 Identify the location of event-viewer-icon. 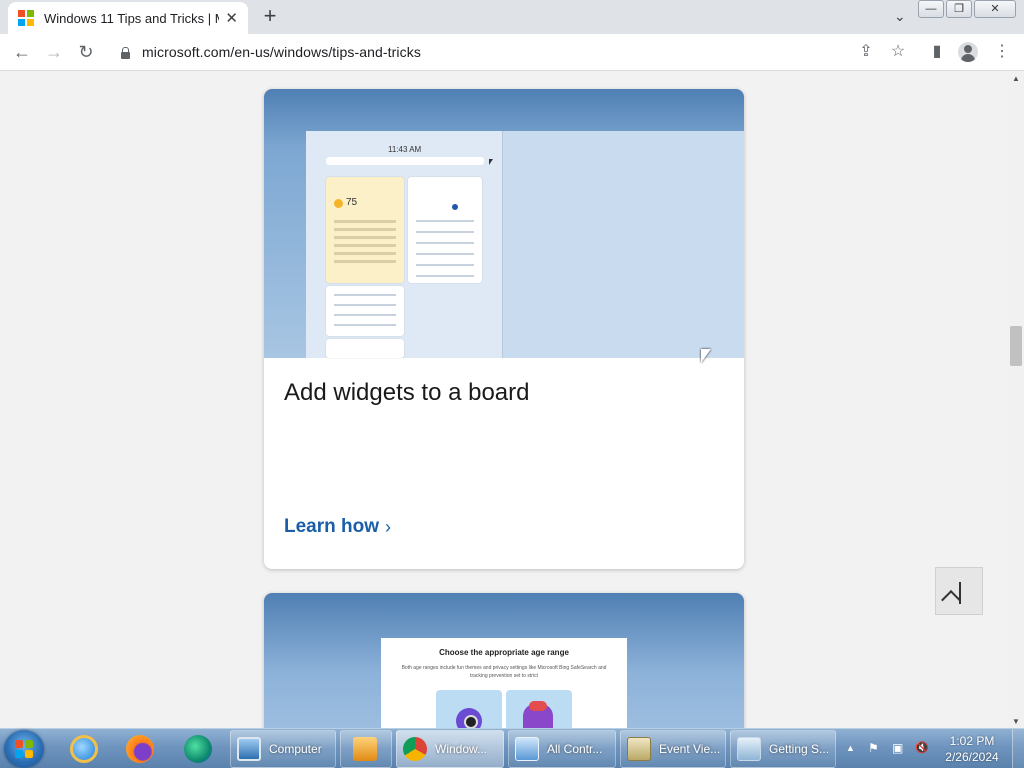
(639, 749).